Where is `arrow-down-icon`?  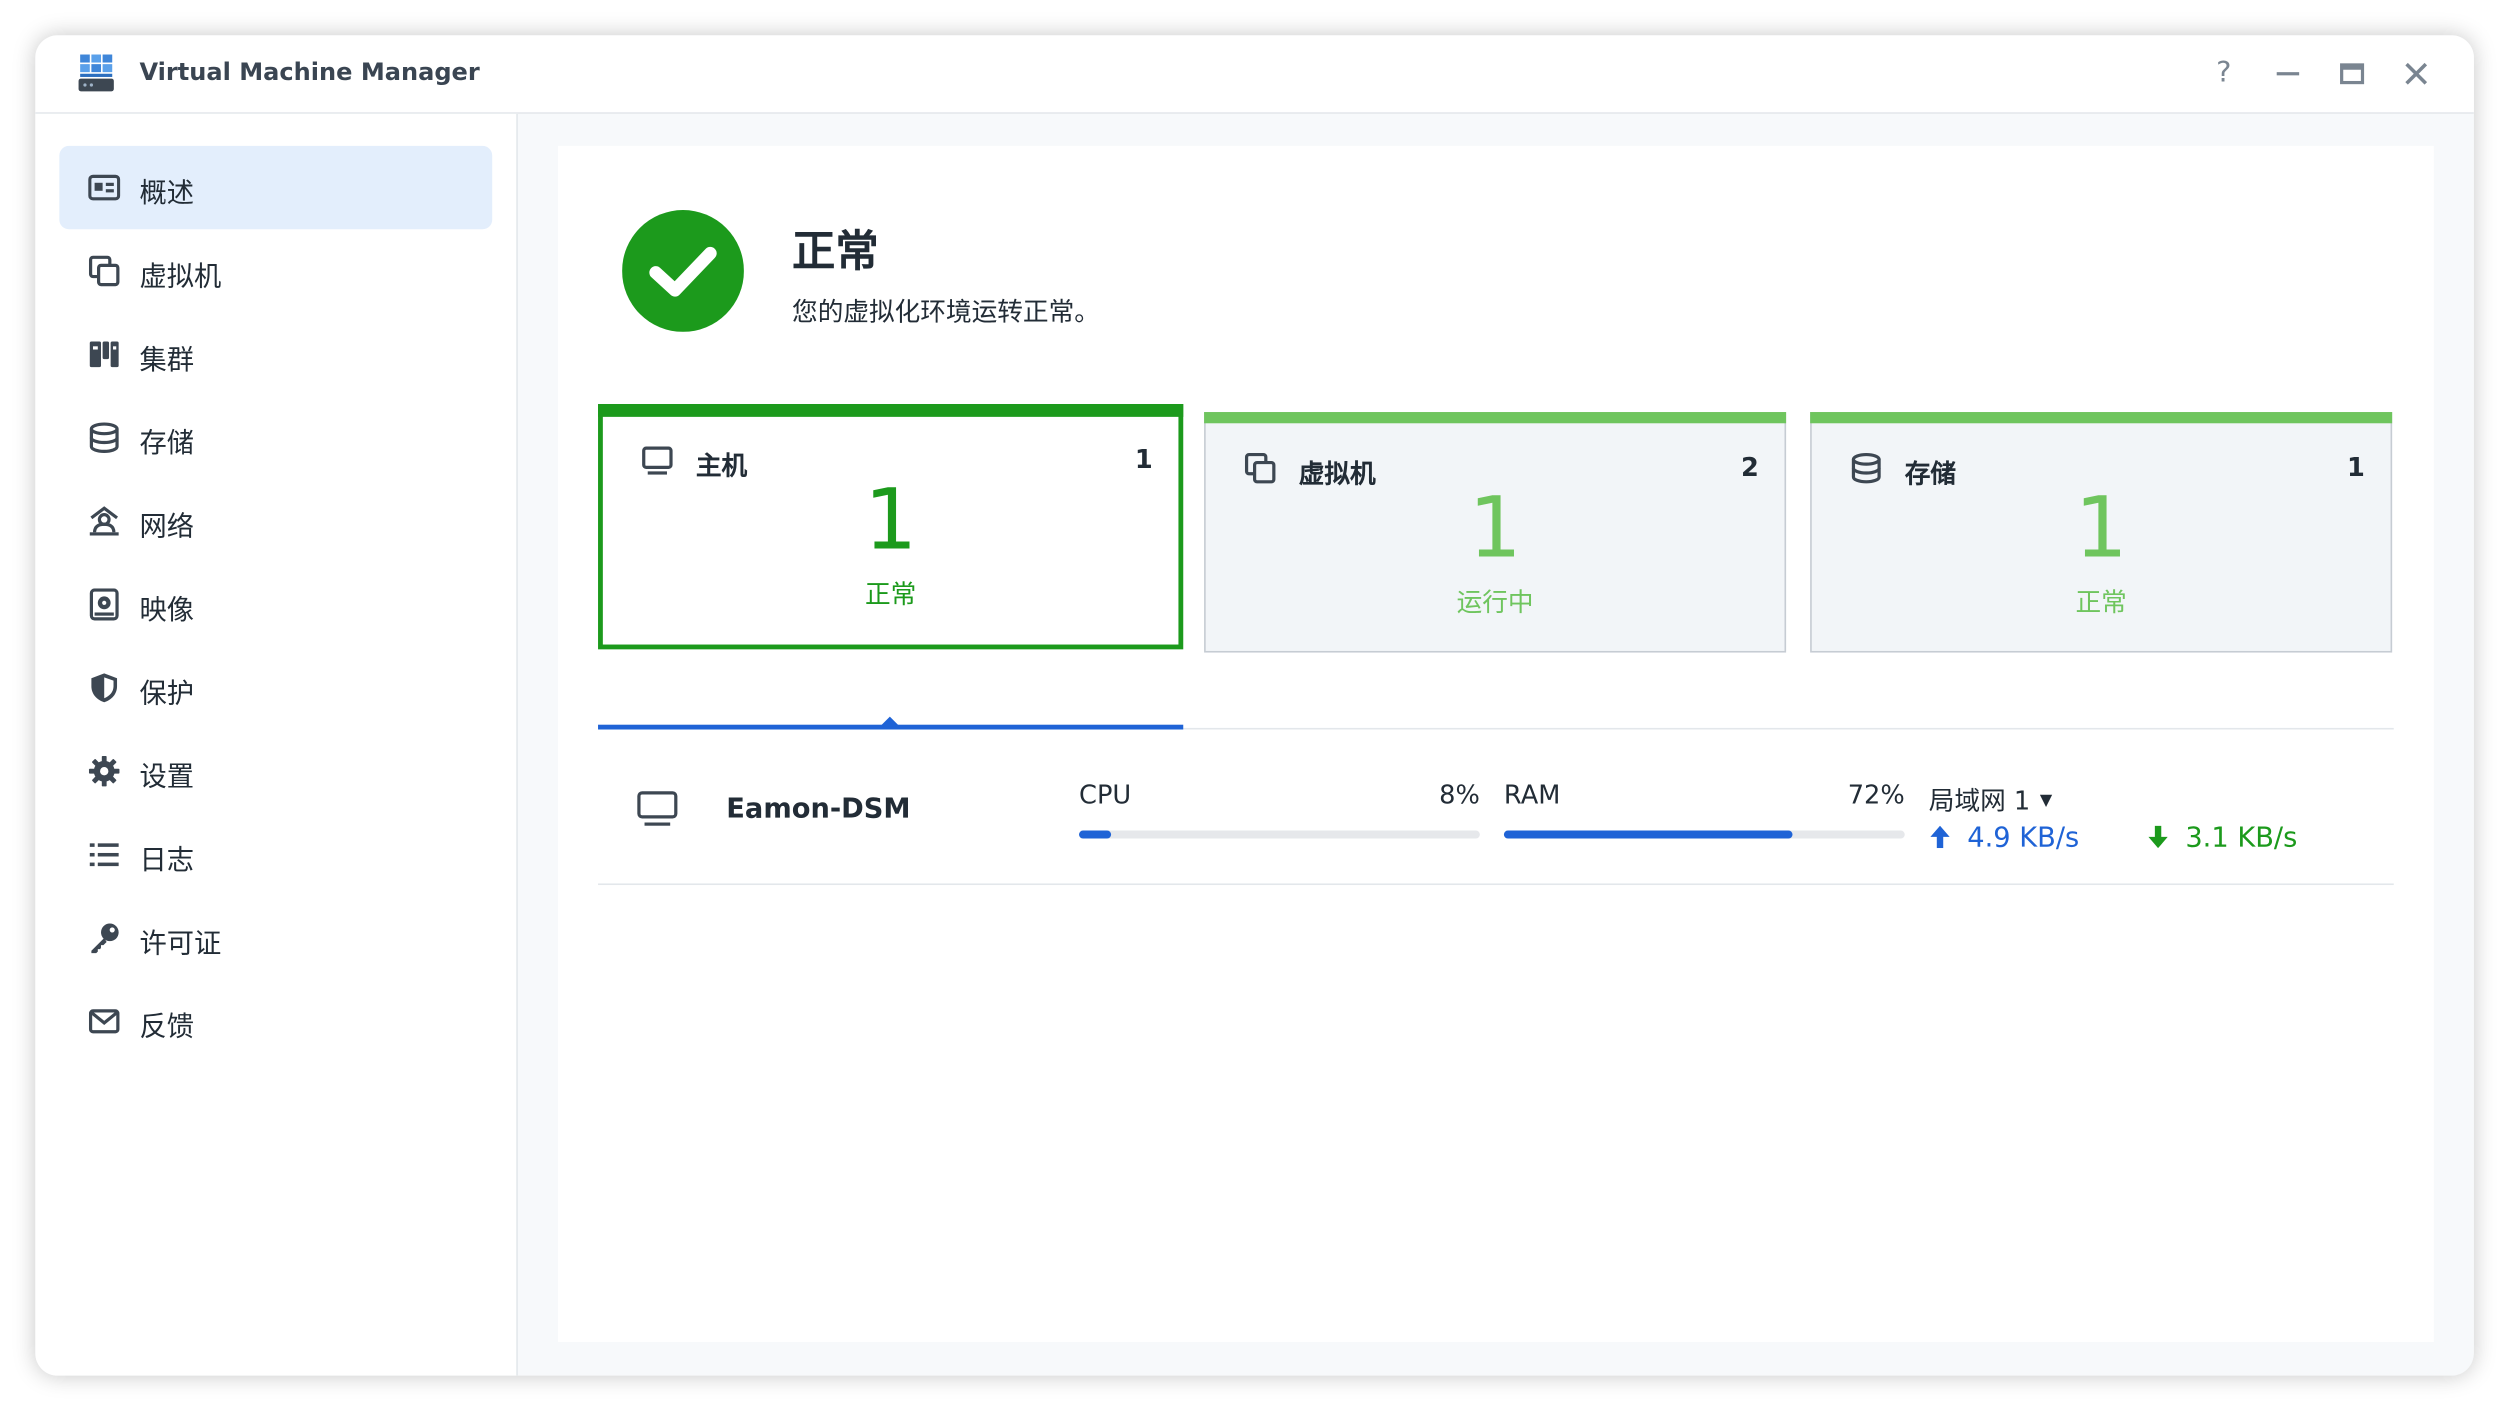
arrow-down-icon is located at coordinates (2158, 837).